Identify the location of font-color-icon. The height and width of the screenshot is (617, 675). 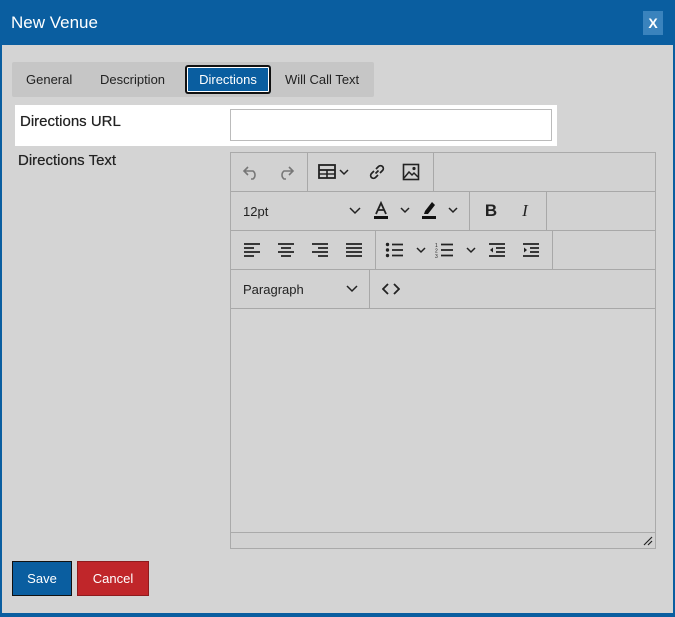
(391, 211).